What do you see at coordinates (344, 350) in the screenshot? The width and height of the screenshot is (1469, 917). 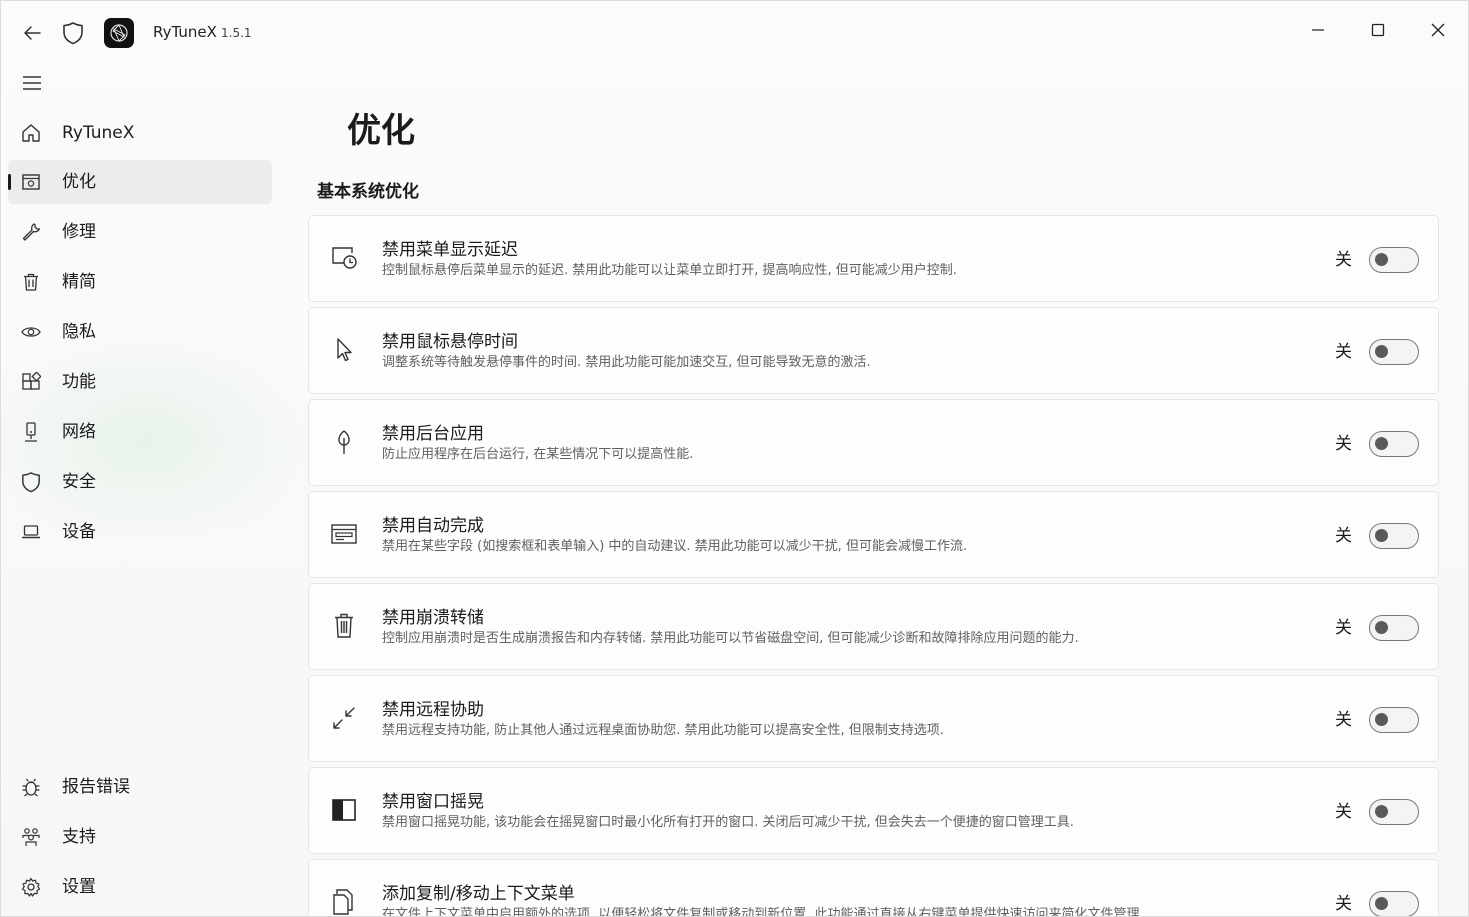 I see `cursor-icon` at bounding box center [344, 350].